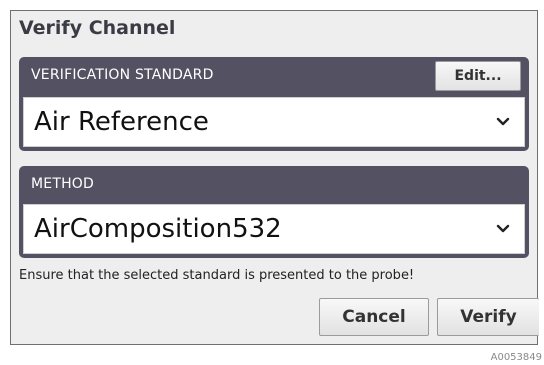 Image resolution: width=544 pixels, height=365 pixels. Describe the element at coordinates (97, 28) in the screenshot. I see `dialog-title: Verify Channel` at that location.